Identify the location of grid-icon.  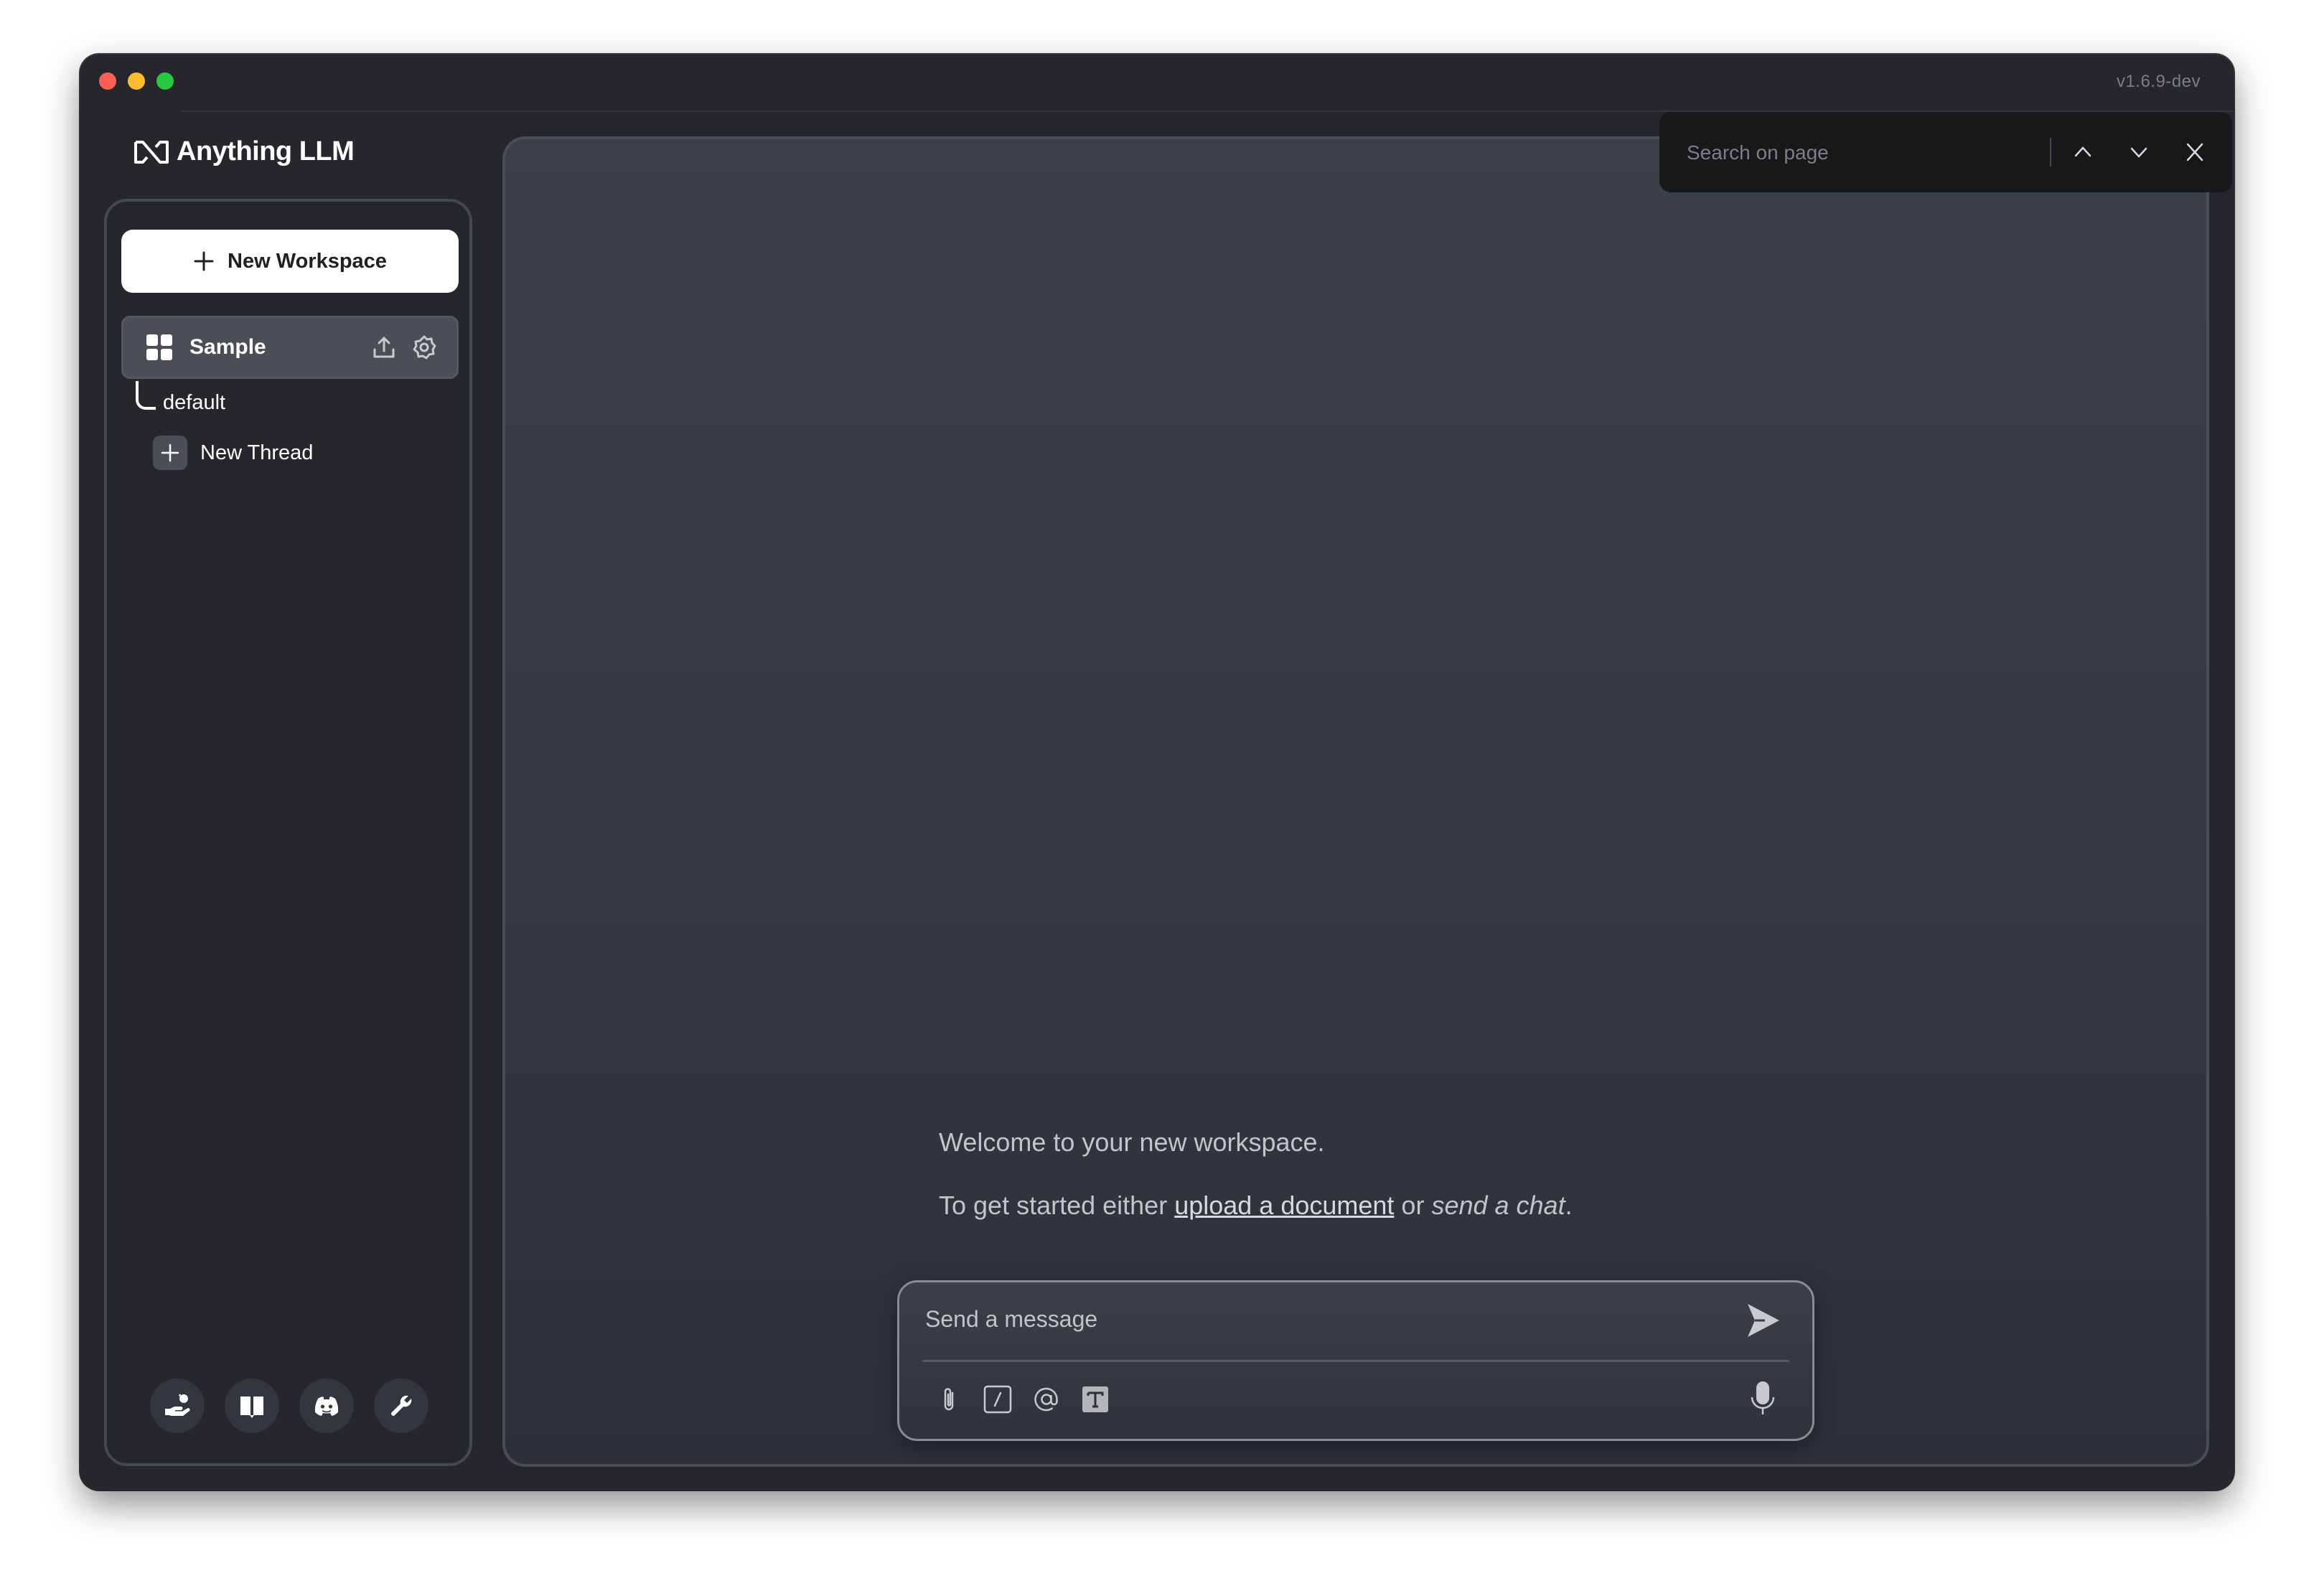
(159, 347).